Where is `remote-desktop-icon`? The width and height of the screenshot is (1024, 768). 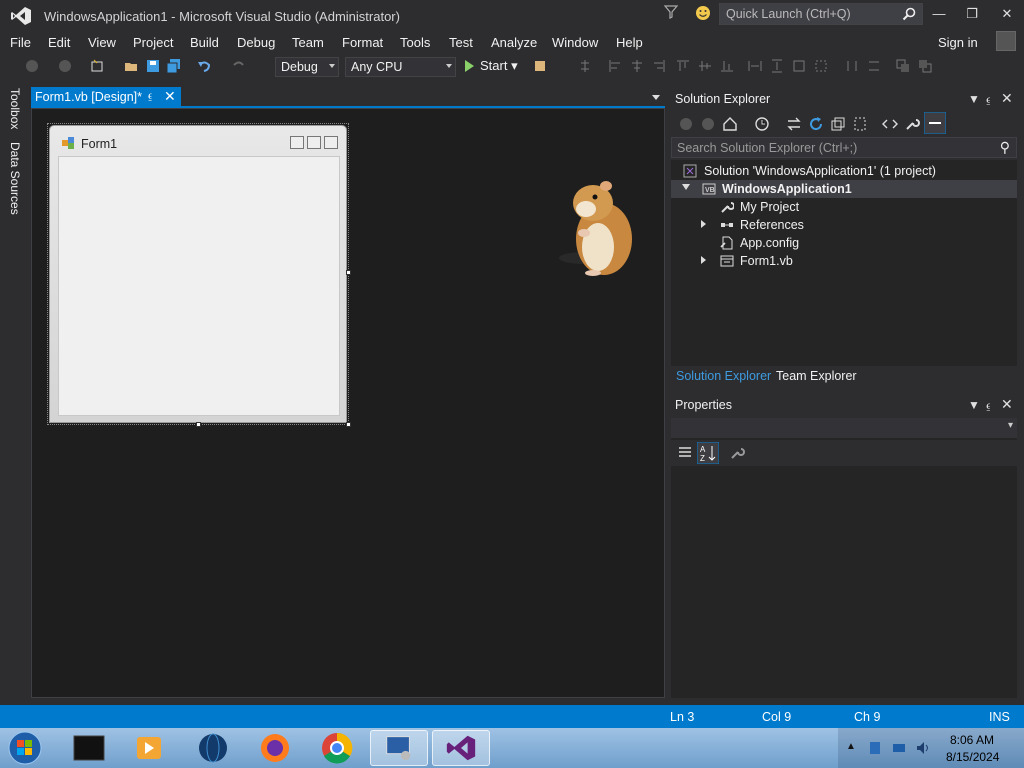 remote-desktop-icon is located at coordinates (399, 748).